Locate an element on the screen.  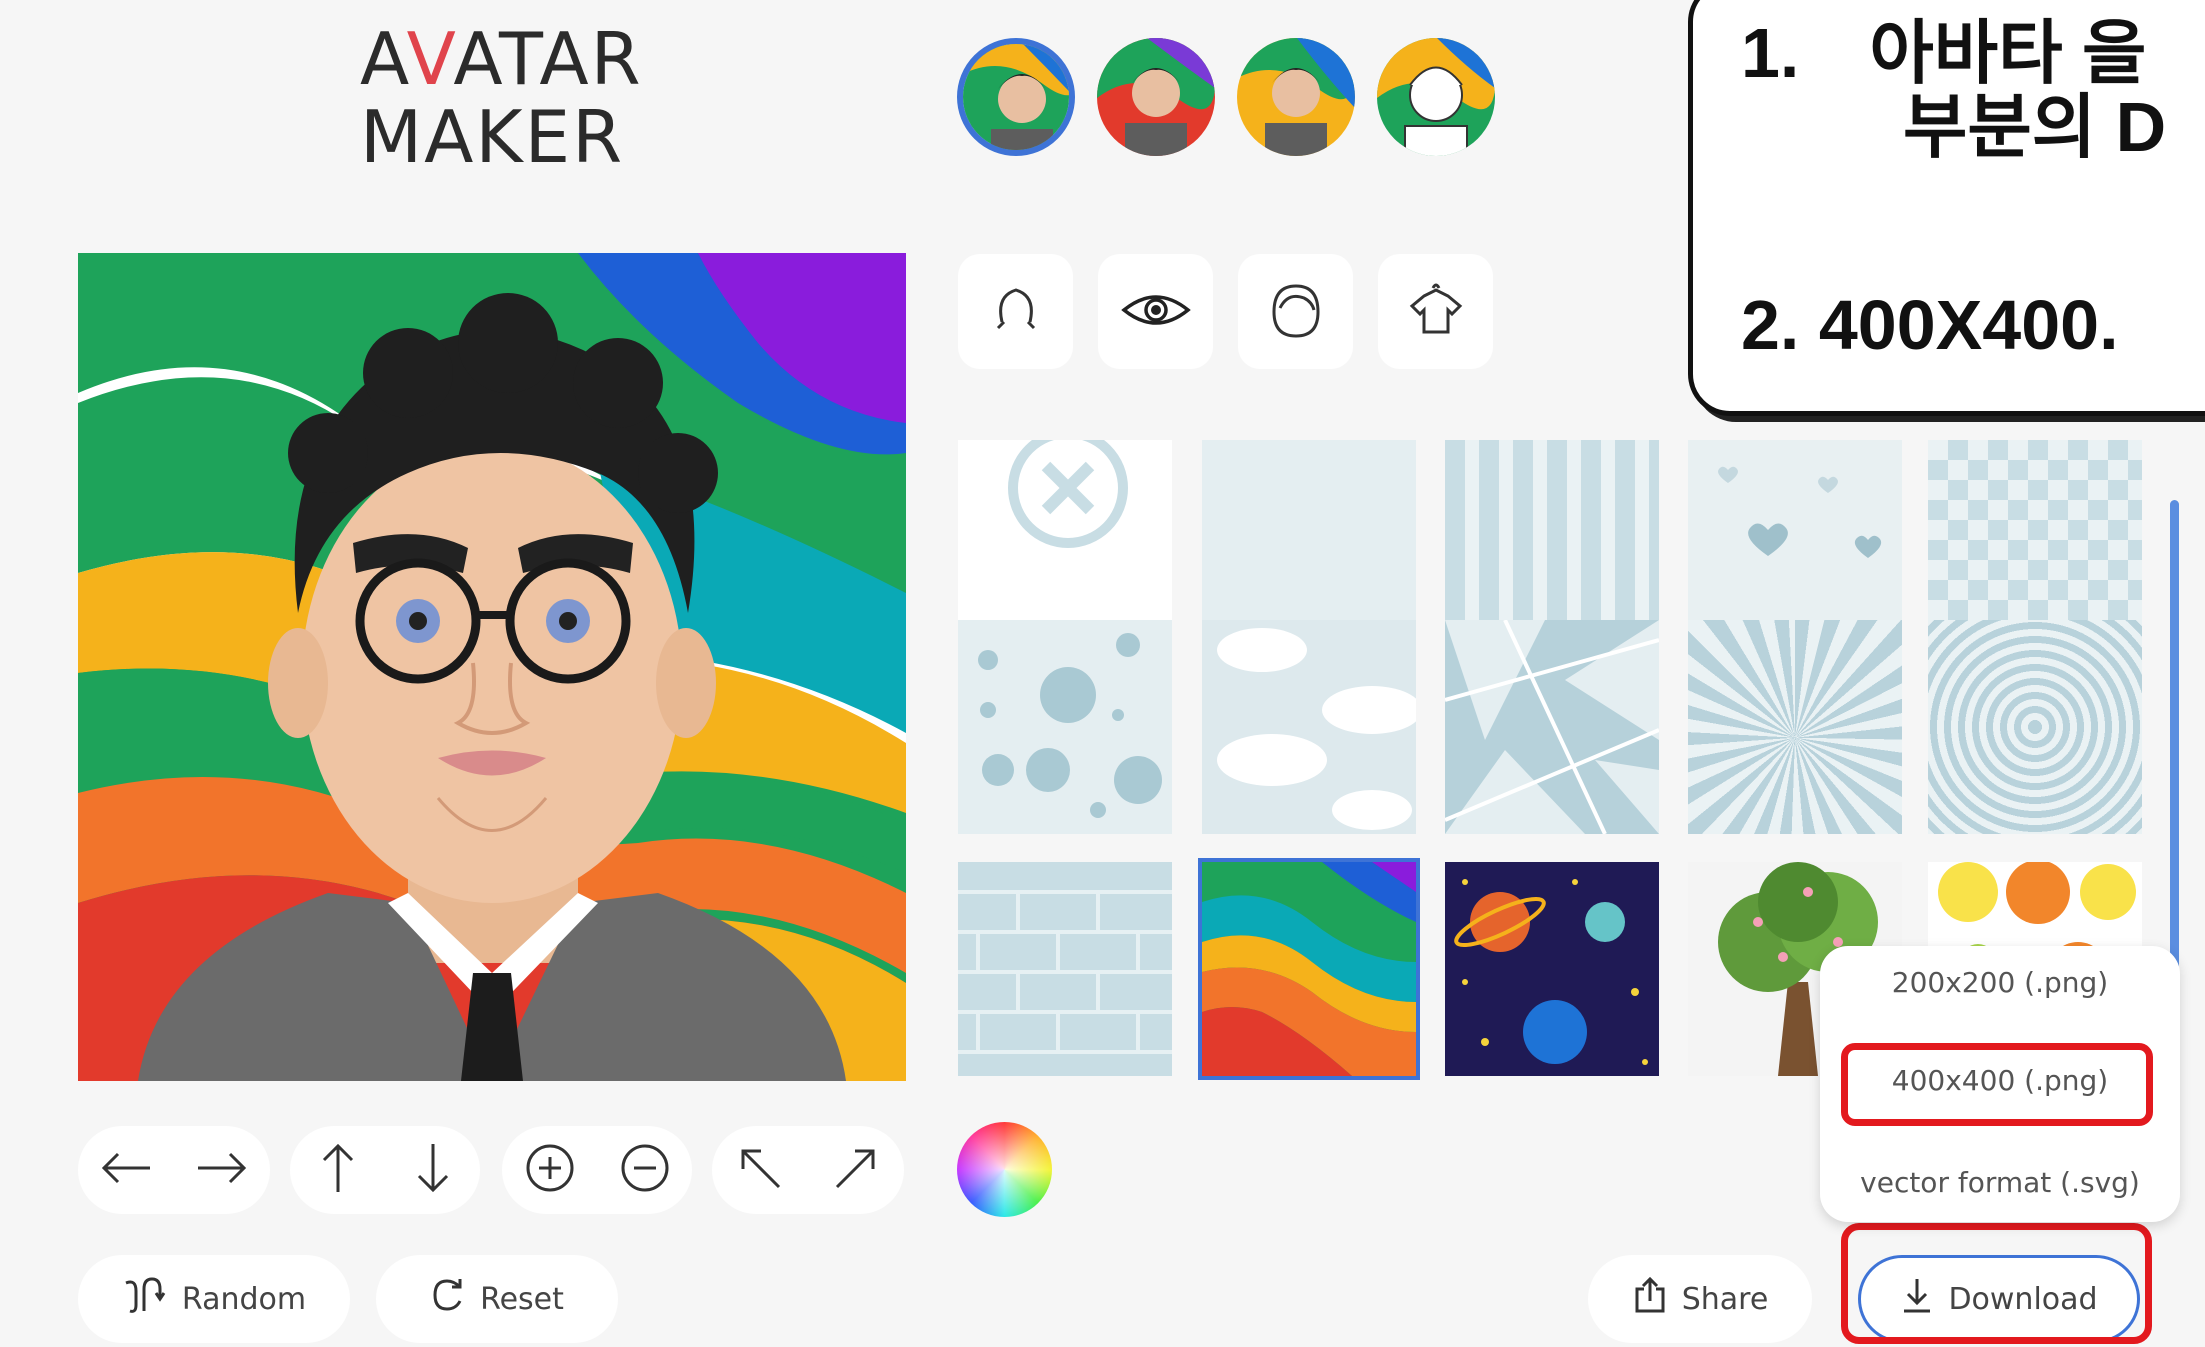
tab-eyes is located at coordinates (1155, 311).